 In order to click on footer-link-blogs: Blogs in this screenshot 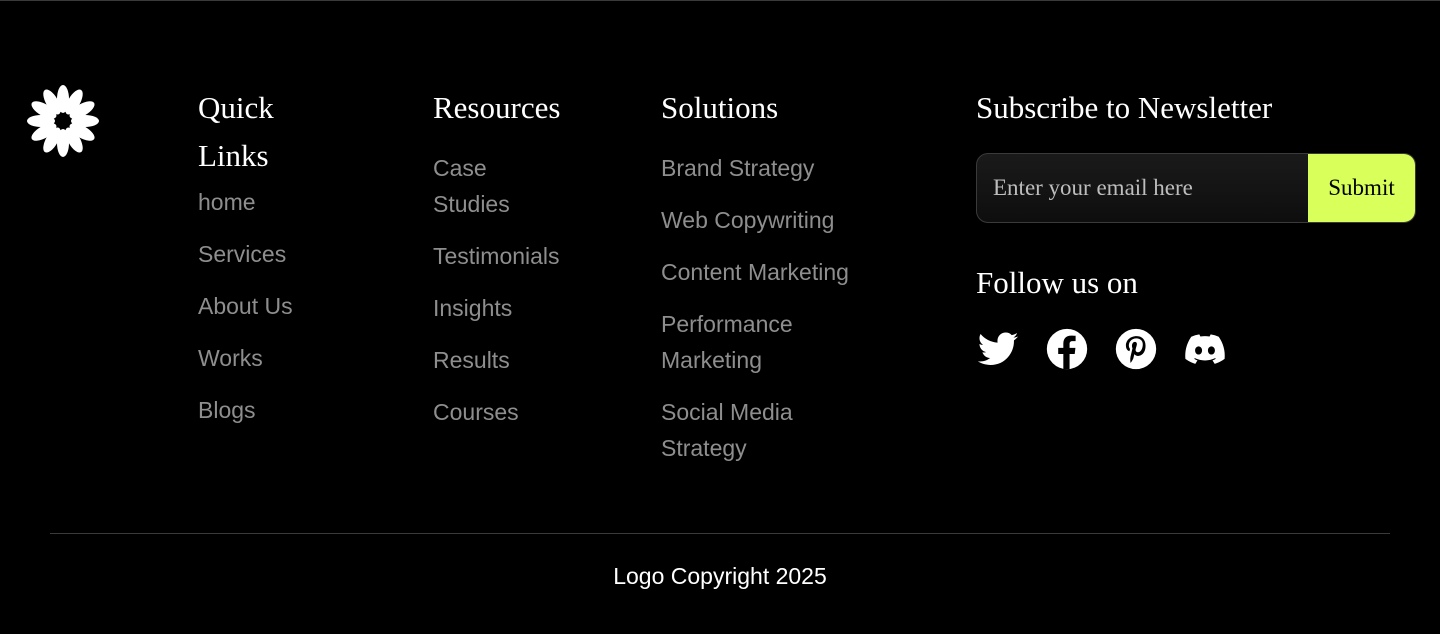, I will do `click(258, 410)`.